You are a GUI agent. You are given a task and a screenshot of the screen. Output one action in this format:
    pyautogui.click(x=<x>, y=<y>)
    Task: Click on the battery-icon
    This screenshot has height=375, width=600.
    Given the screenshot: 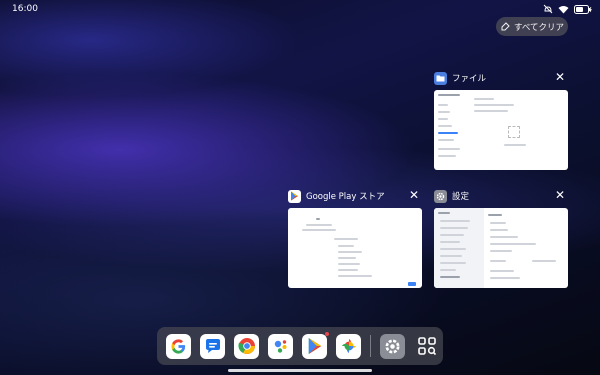 What is the action you would take?
    pyautogui.click(x=583, y=9)
    